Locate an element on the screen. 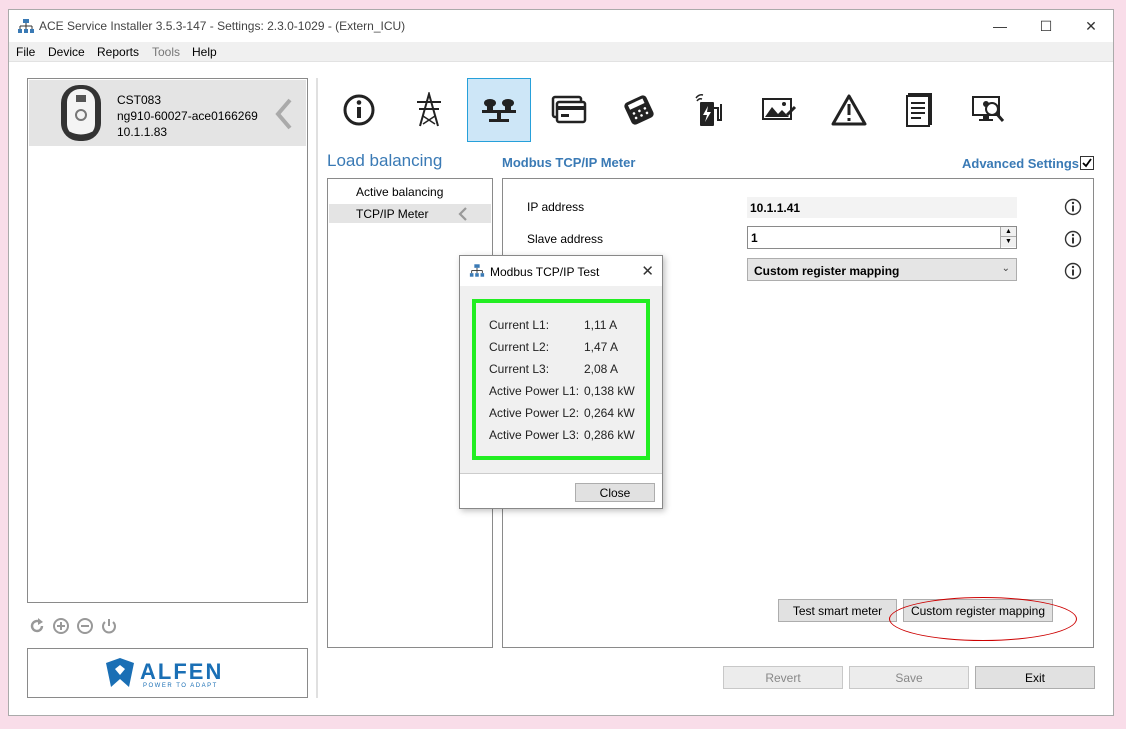 The width and height of the screenshot is (1126, 729). lb-item-active-balancing: Active balancing is located at coordinates (410, 191).